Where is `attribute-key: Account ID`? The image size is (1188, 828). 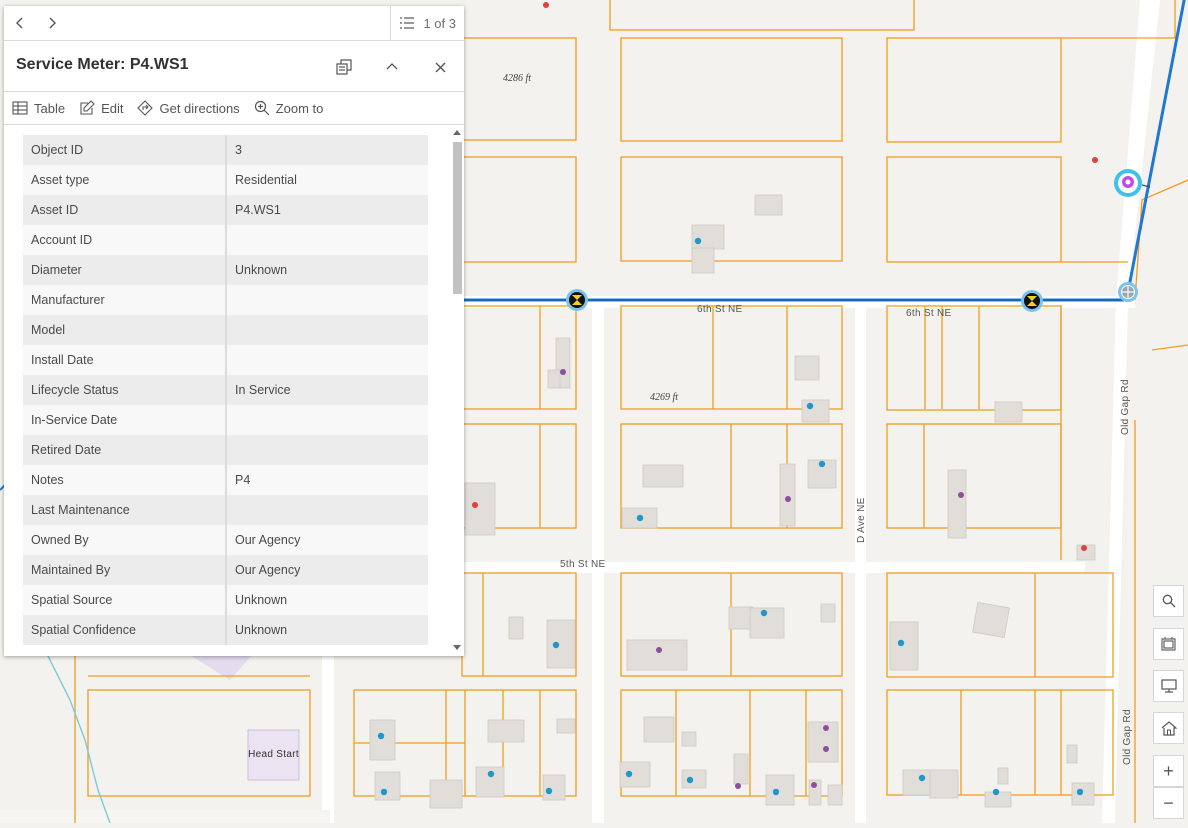
attribute-key: Account ID is located at coordinates (125, 240).